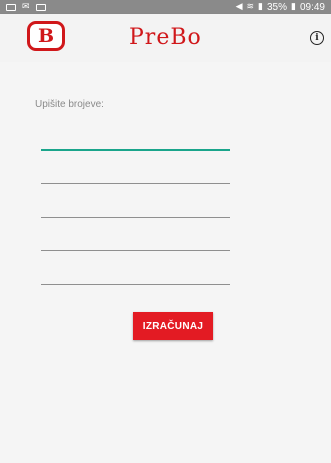 Image resolution: width=331 pixels, height=463 pixels. Describe the element at coordinates (239, 7) in the screenshot. I see `mute-icon: ◀` at that location.